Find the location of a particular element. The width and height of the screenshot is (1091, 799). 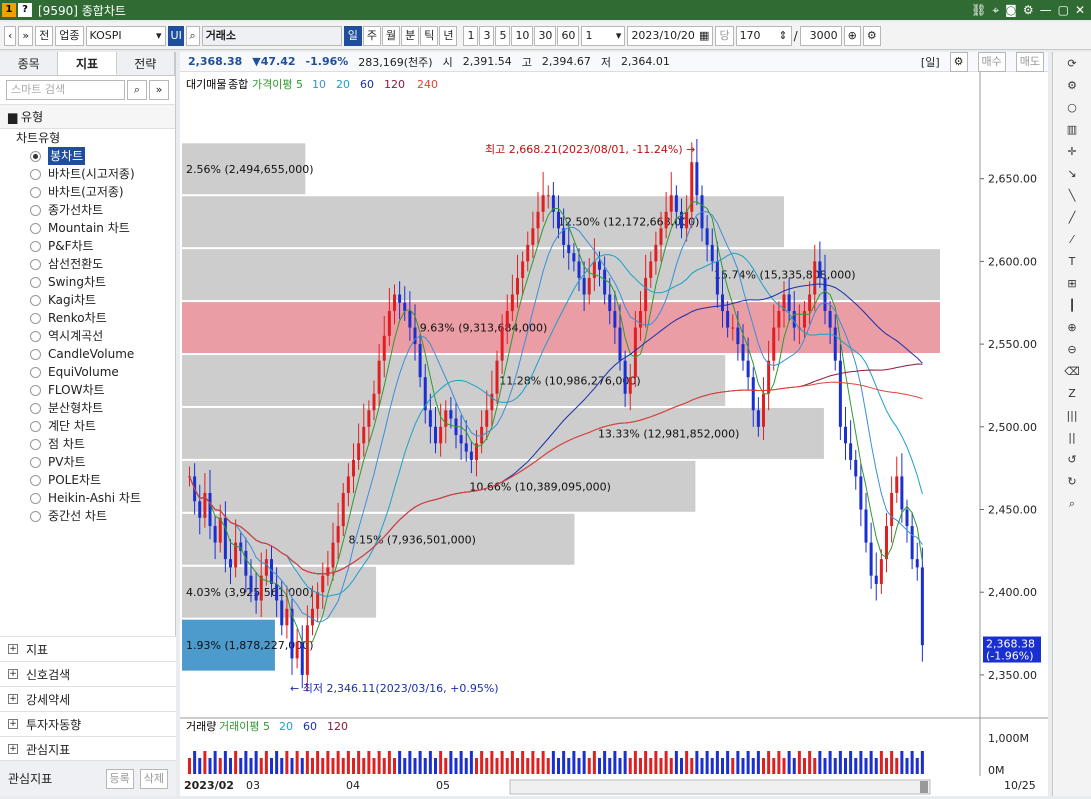

chart-type-option: Heikin-Ashi 차트 is located at coordinates (95, 498).